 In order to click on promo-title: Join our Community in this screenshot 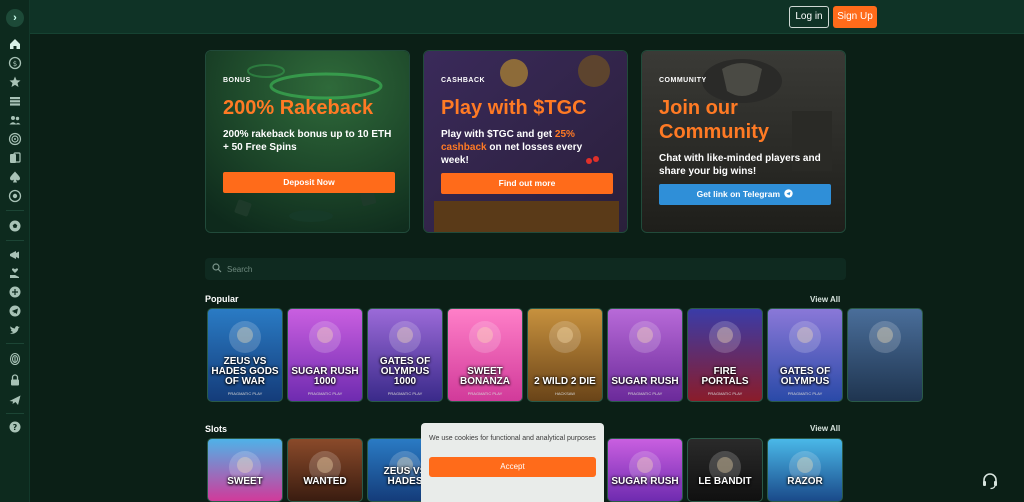, I will do `click(714, 120)`.